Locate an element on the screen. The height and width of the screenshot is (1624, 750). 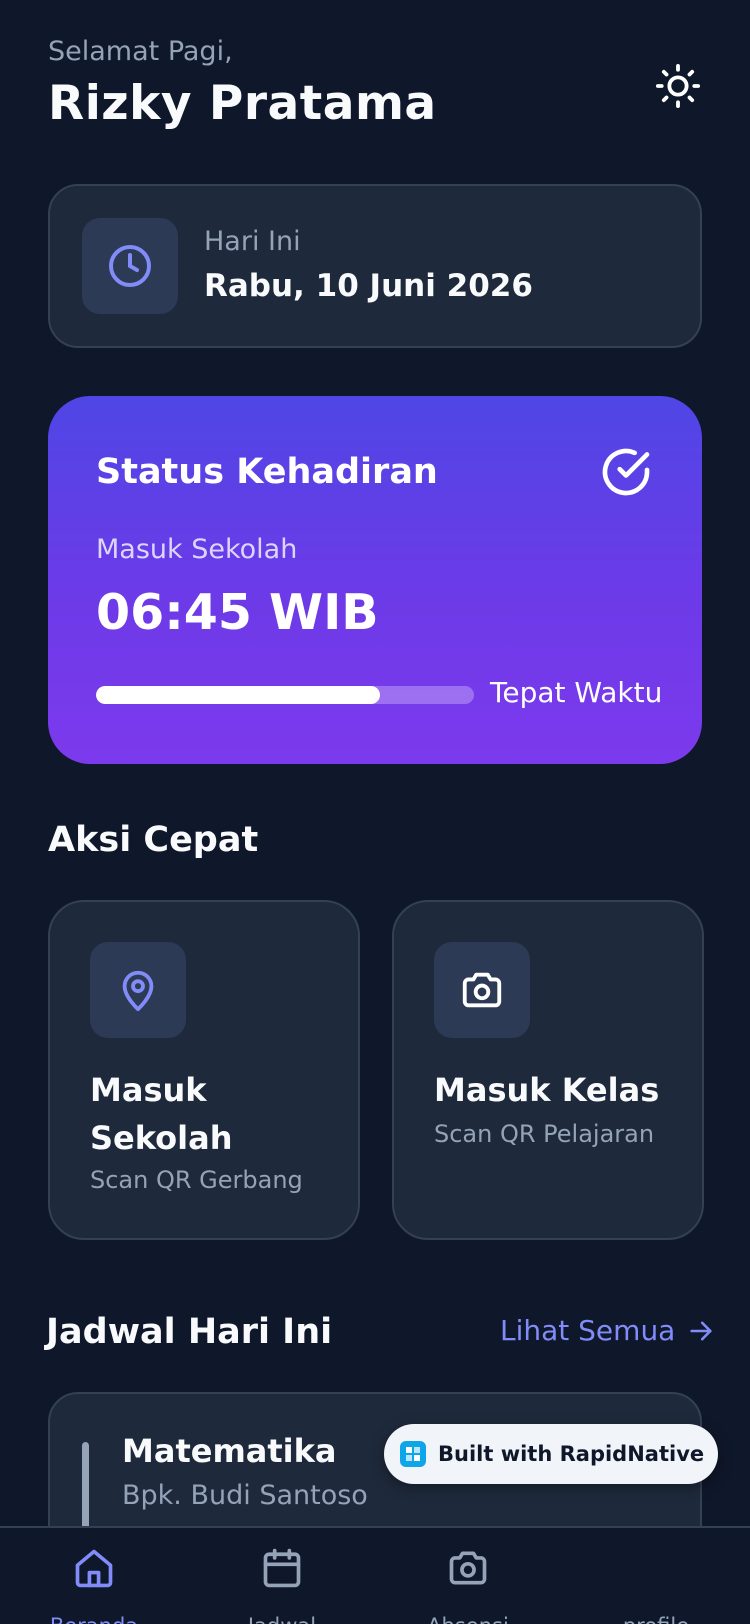
quick-actions-title: Aksi Cepat is located at coordinates (153, 840).